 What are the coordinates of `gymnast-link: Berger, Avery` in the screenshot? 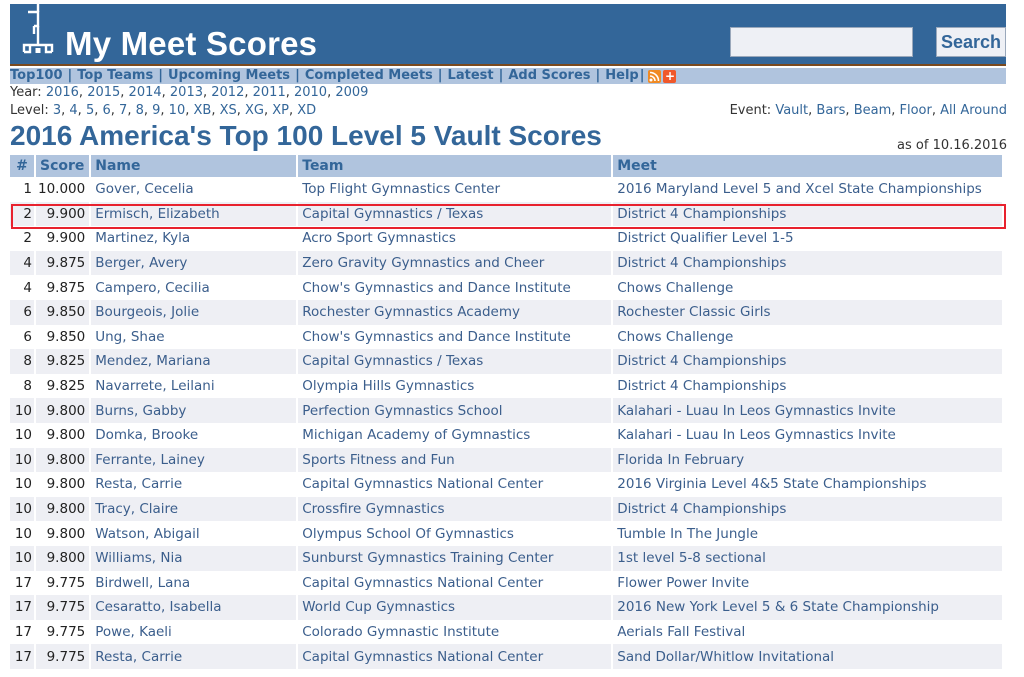 It's located at (141, 263).